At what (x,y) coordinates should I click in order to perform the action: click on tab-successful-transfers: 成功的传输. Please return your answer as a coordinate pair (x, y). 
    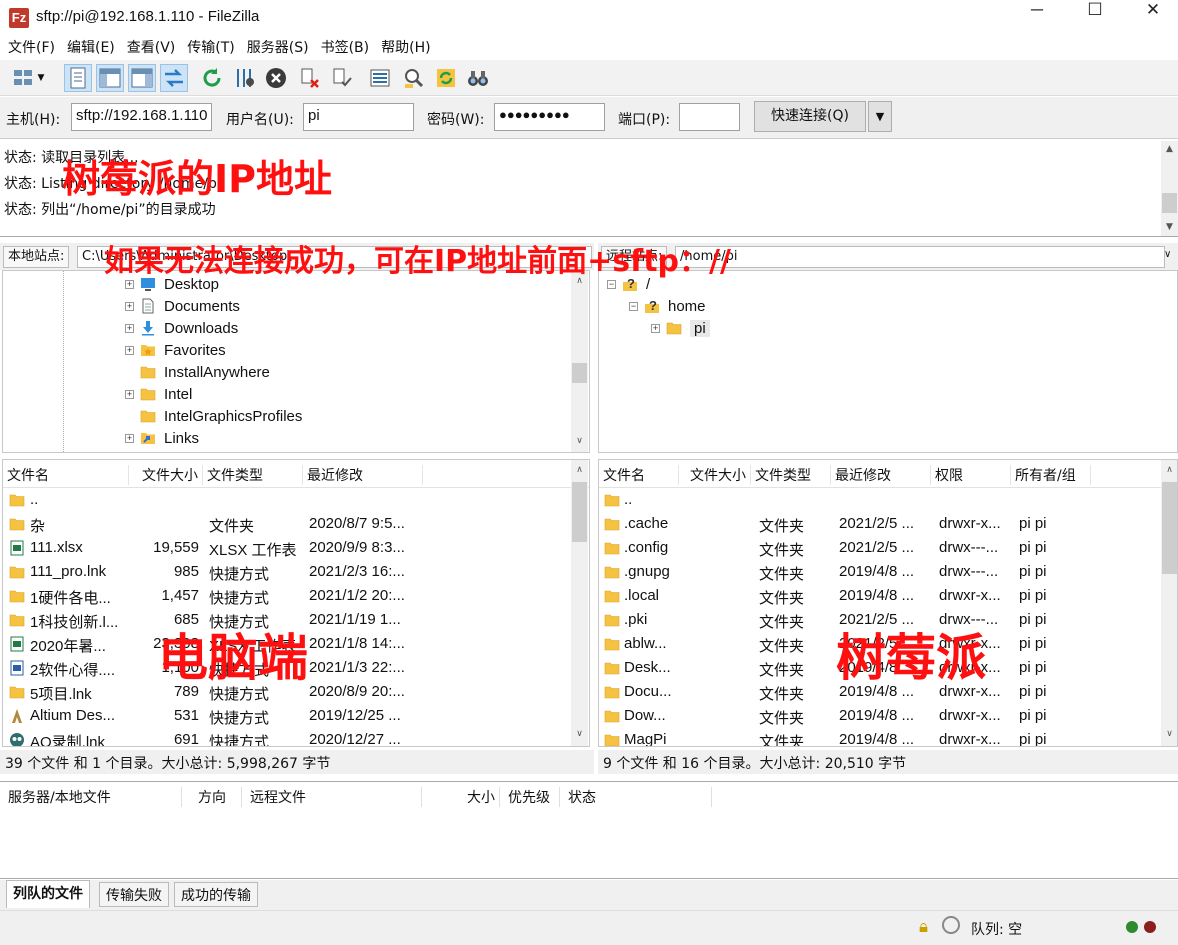
    Looking at the image, I should click on (216, 894).